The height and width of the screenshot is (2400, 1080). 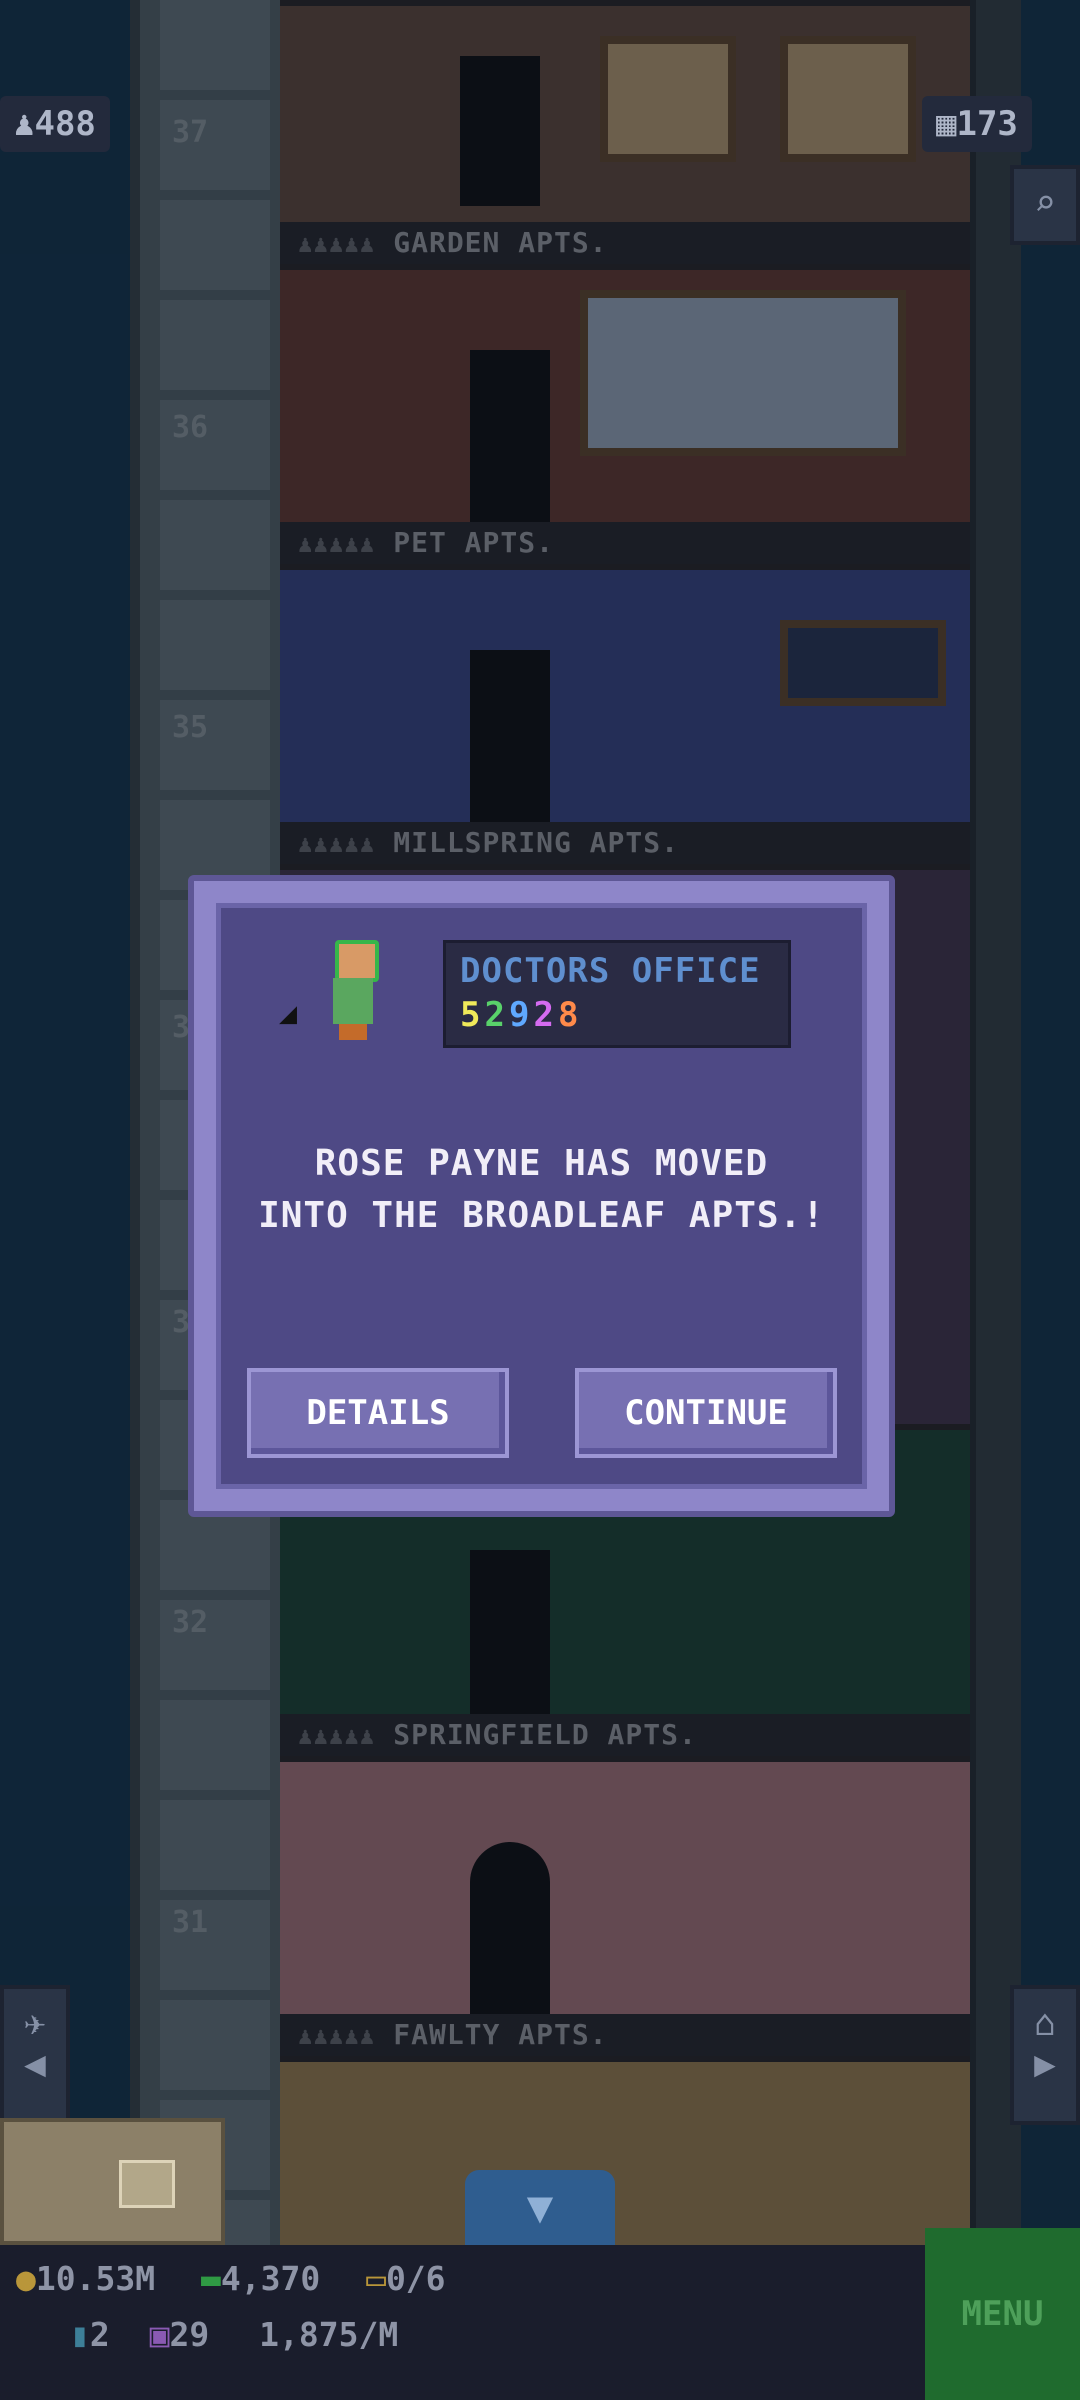 What do you see at coordinates (462, 2322) in the screenshot?
I see `bottom-status-bar: ●10.53M ▬4,370 ▭0/6 ▮2 ▣29 1,875/M` at bounding box center [462, 2322].